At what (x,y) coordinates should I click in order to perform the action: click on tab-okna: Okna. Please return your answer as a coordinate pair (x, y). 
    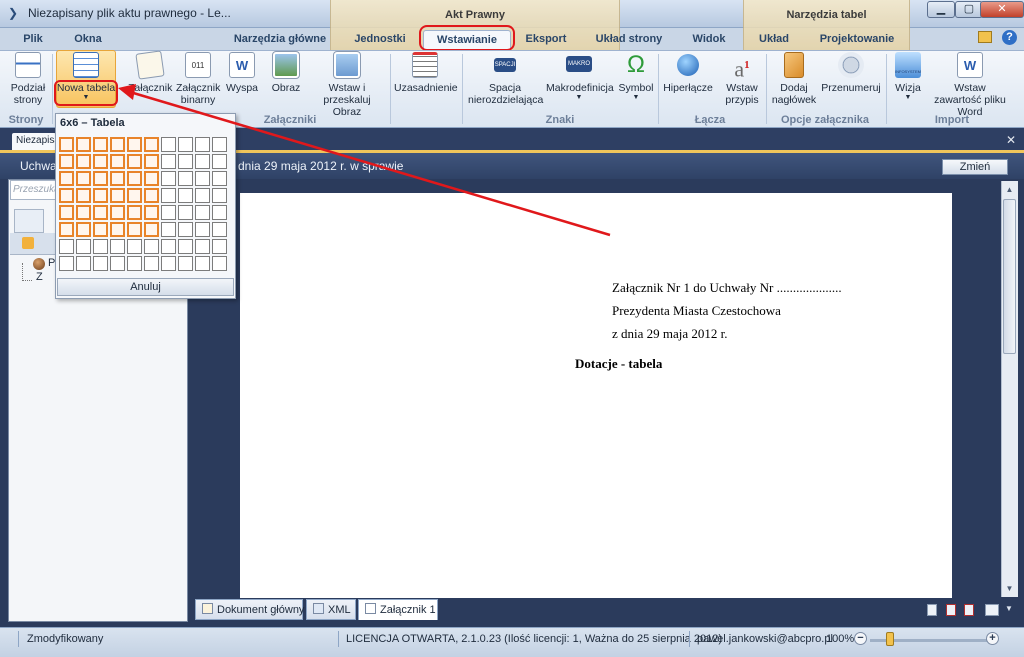
    Looking at the image, I should click on (88, 39).